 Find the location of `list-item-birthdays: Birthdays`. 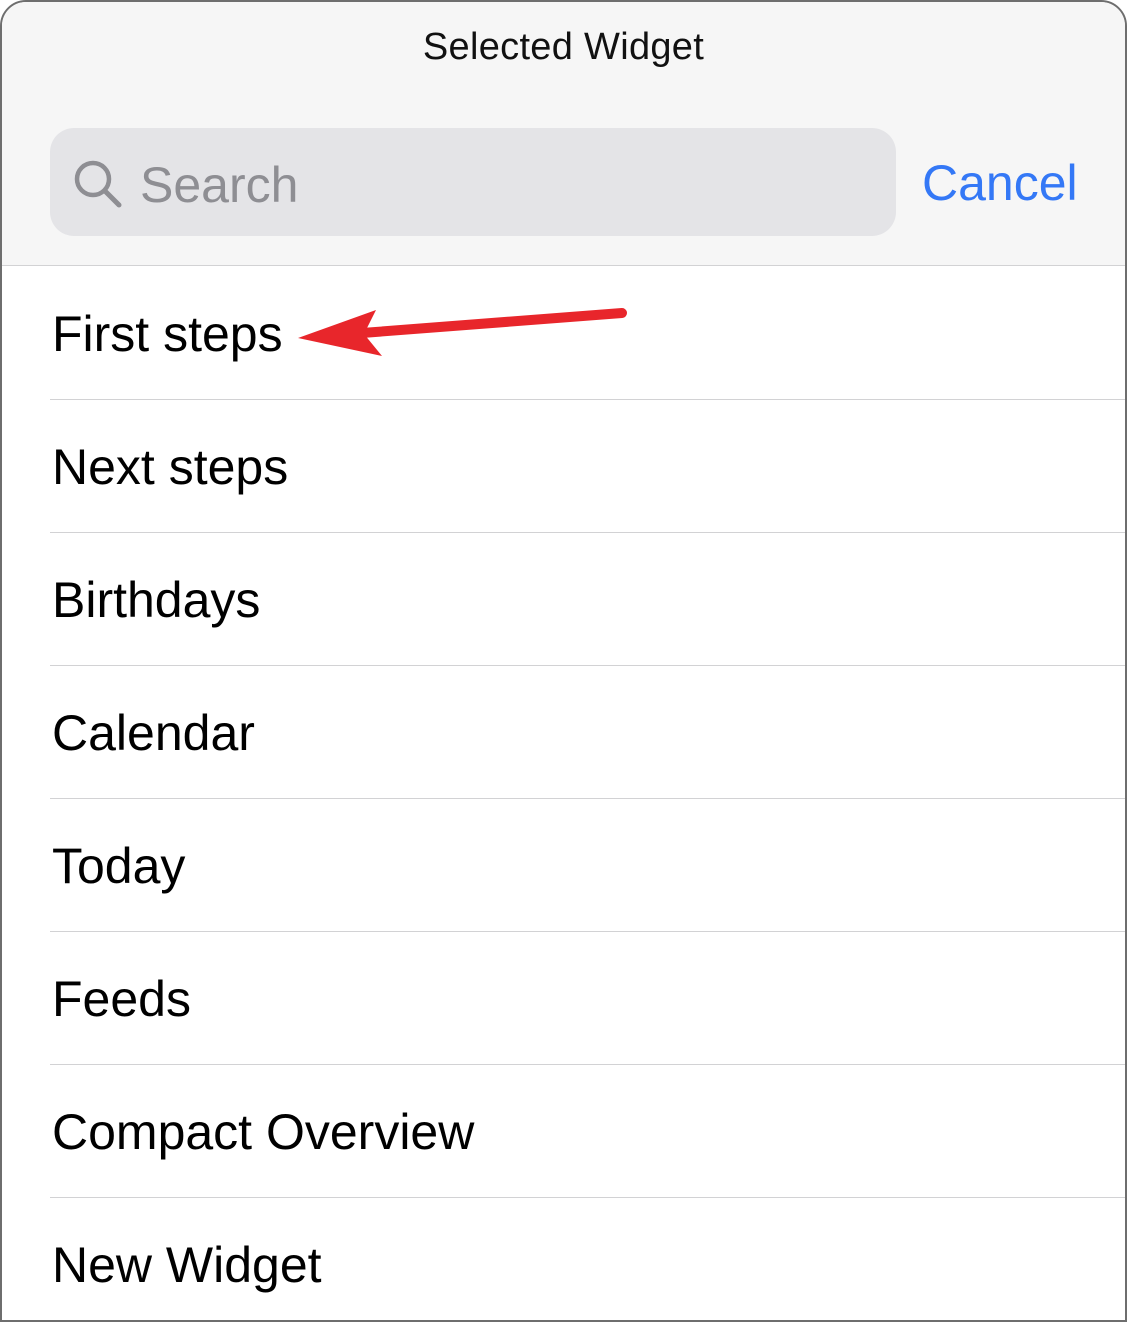

list-item-birthdays: Birthdays is located at coordinates (563, 599).